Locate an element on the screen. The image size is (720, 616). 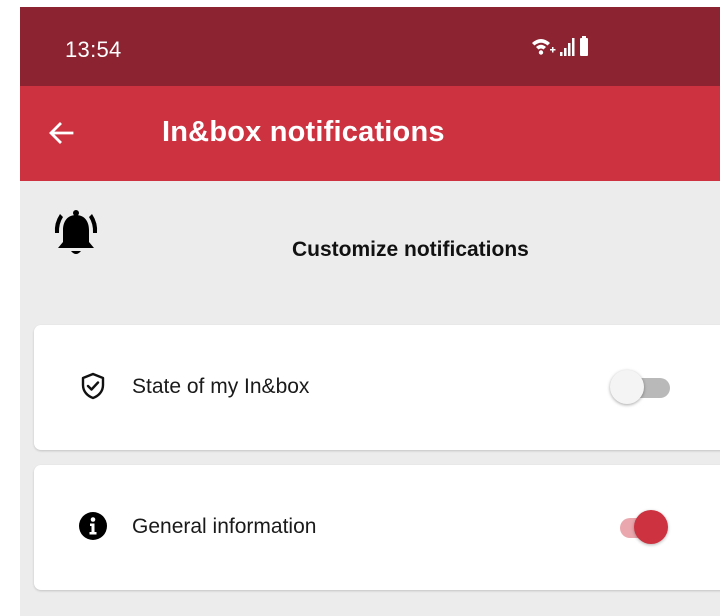
setting-label: State of my In&box is located at coordinates (221, 386).